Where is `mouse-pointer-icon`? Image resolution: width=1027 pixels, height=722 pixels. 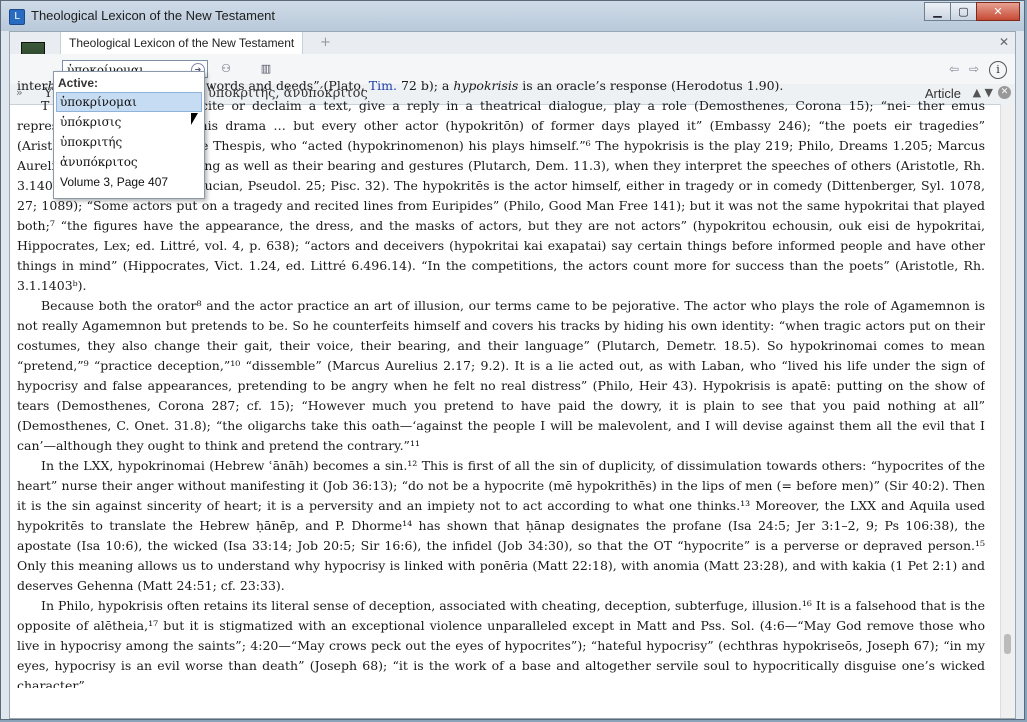 mouse-pointer-icon is located at coordinates (194, 119).